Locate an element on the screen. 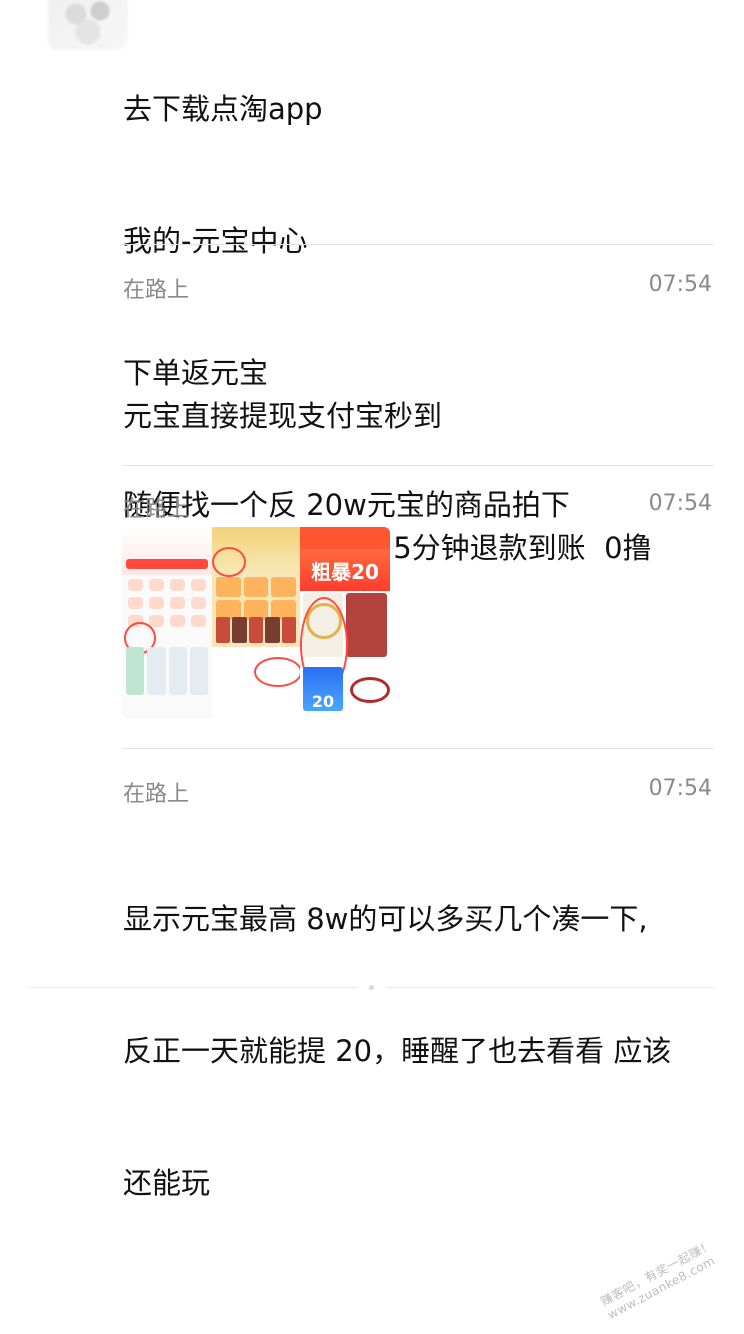 This screenshot has width=744, height=1334. bracelet-image is located at coordinates (370, 690).